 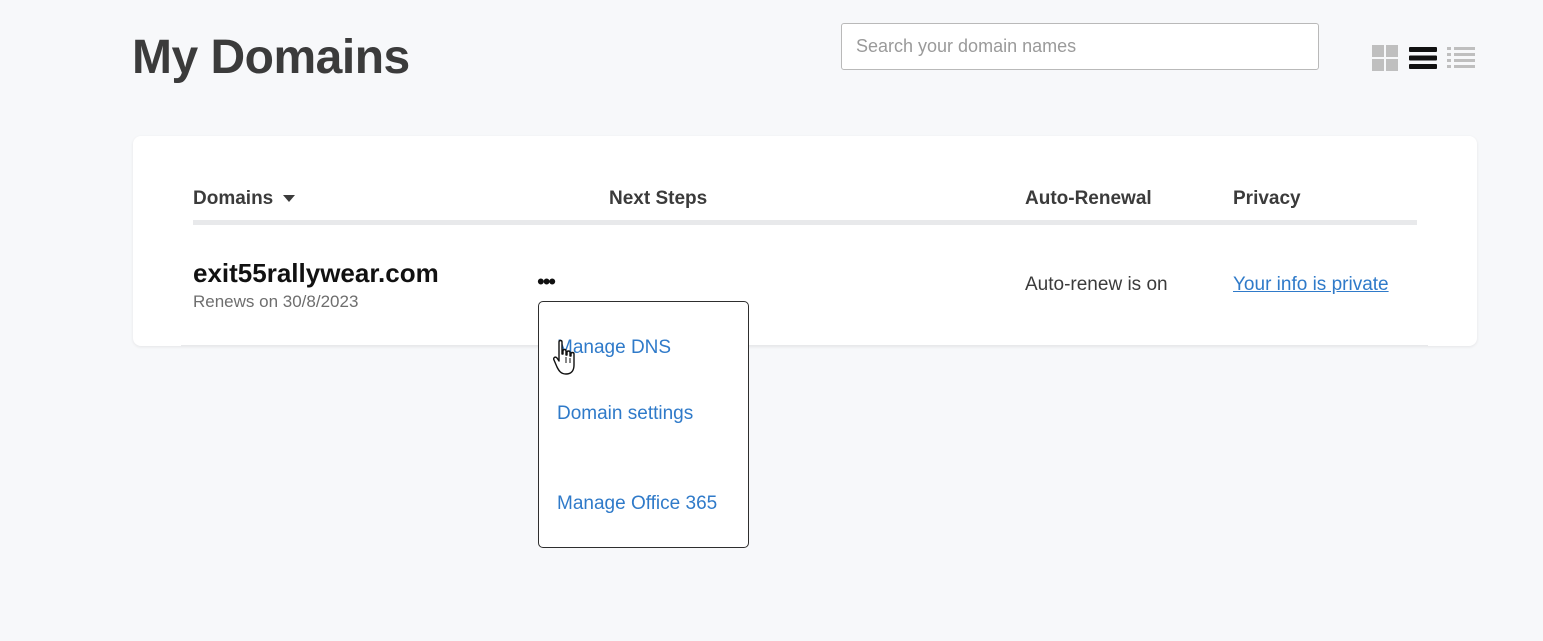 What do you see at coordinates (546, 282) in the screenshot?
I see `next-steps-more-button: •••` at bounding box center [546, 282].